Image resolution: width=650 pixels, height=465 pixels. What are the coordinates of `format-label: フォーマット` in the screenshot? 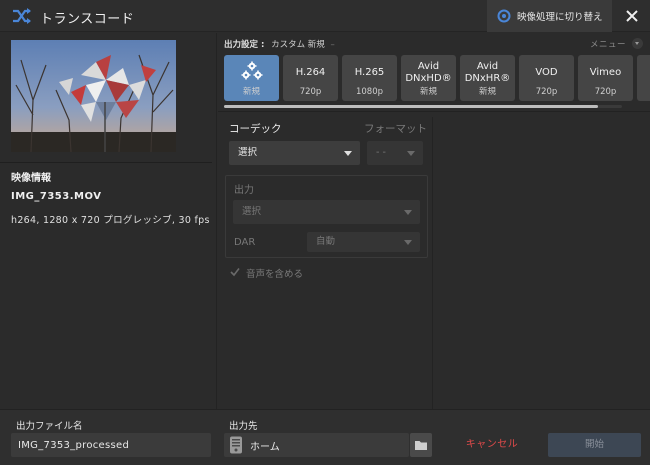 It's located at (395, 129).